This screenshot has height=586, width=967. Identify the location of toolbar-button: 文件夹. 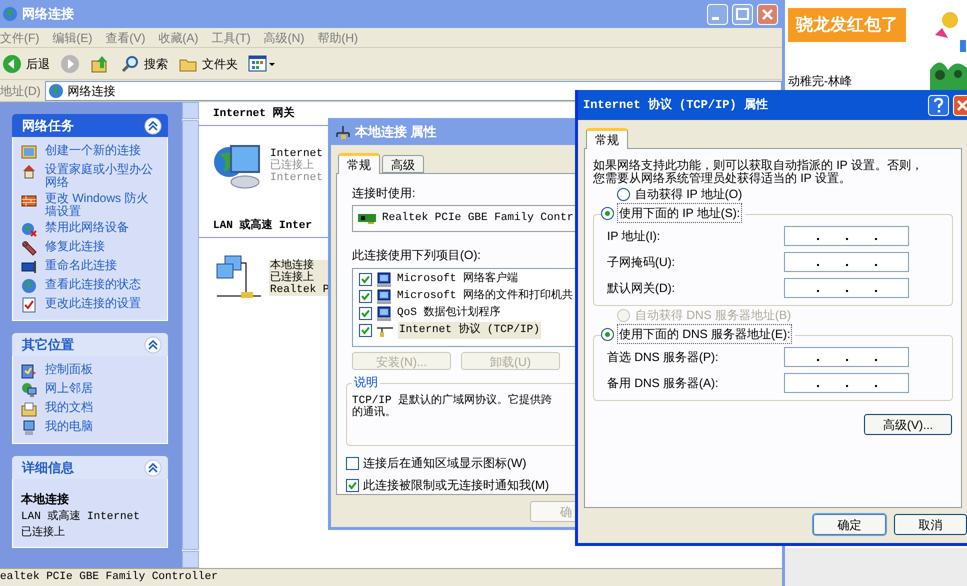
(208, 63).